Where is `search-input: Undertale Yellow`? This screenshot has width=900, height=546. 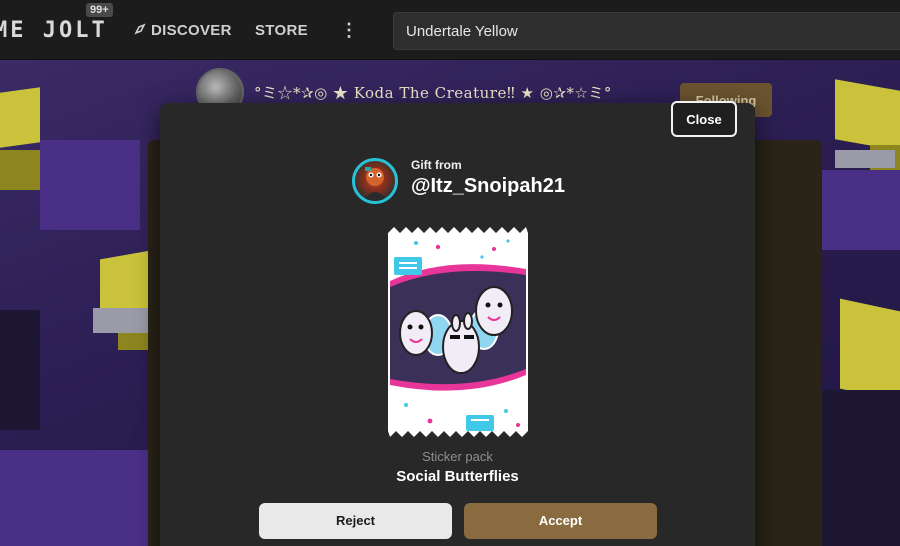 search-input: Undertale Yellow is located at coordinates (646, 31).